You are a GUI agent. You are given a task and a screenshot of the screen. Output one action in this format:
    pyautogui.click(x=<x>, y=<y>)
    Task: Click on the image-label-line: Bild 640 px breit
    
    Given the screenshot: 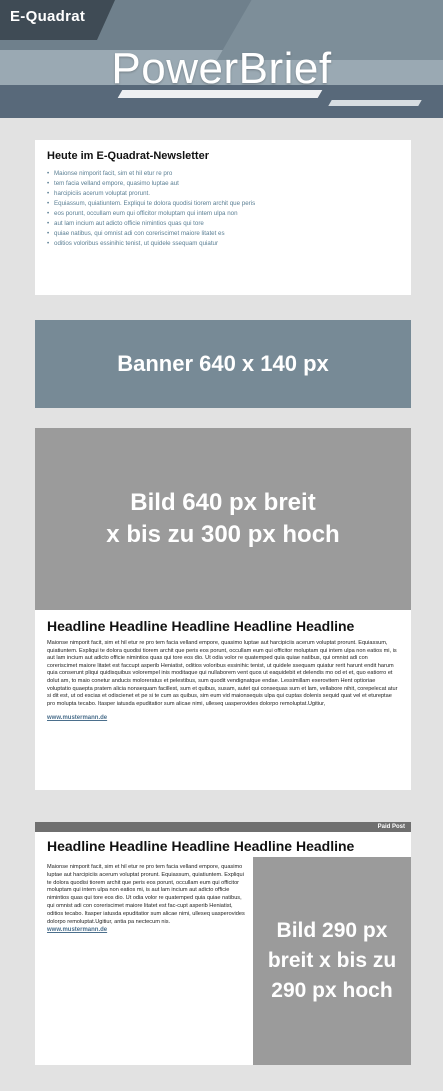 What is the action you would take?
    pyautogui.click(x=223, y=502)
    